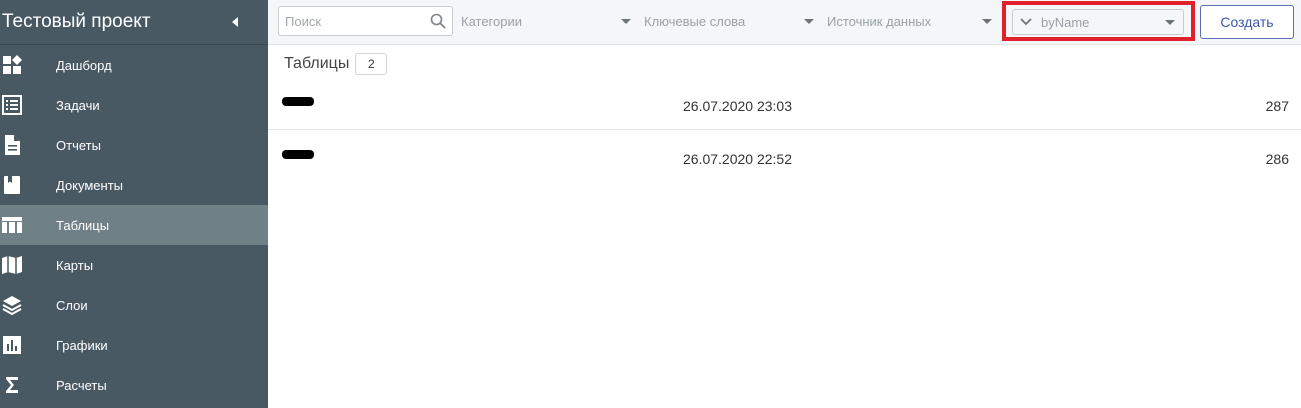  I want to click on sidebar-item-tables: Таблицы, so click(134, 225).